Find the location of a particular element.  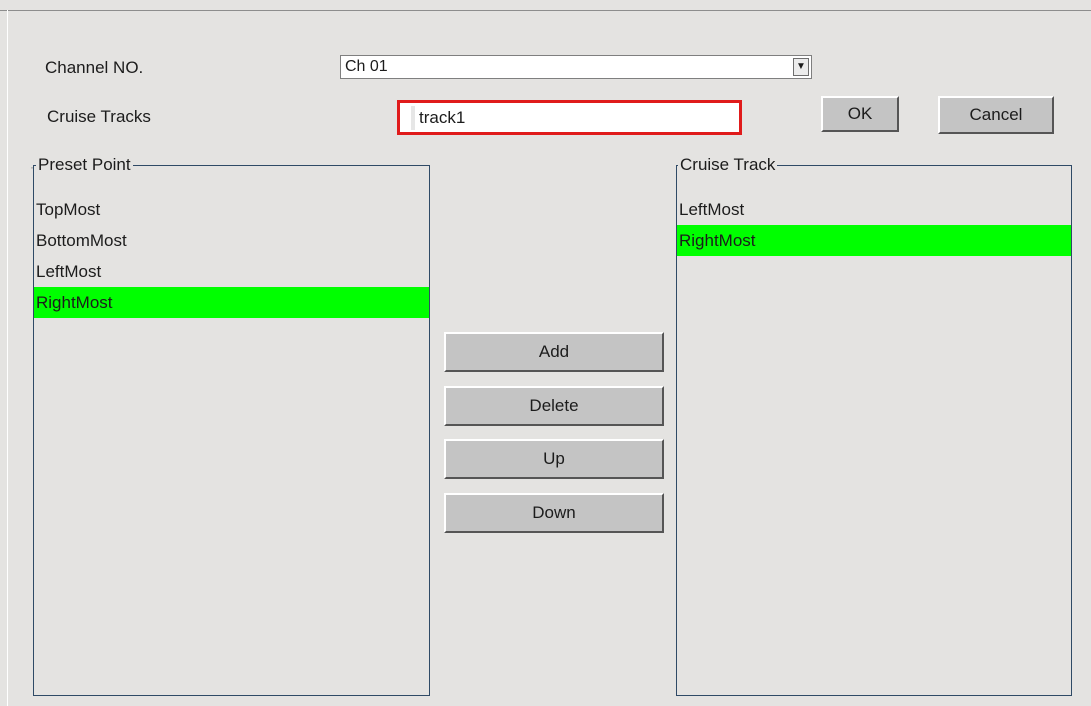

cancel-button: Cancel is located at coordinates (996, 115).